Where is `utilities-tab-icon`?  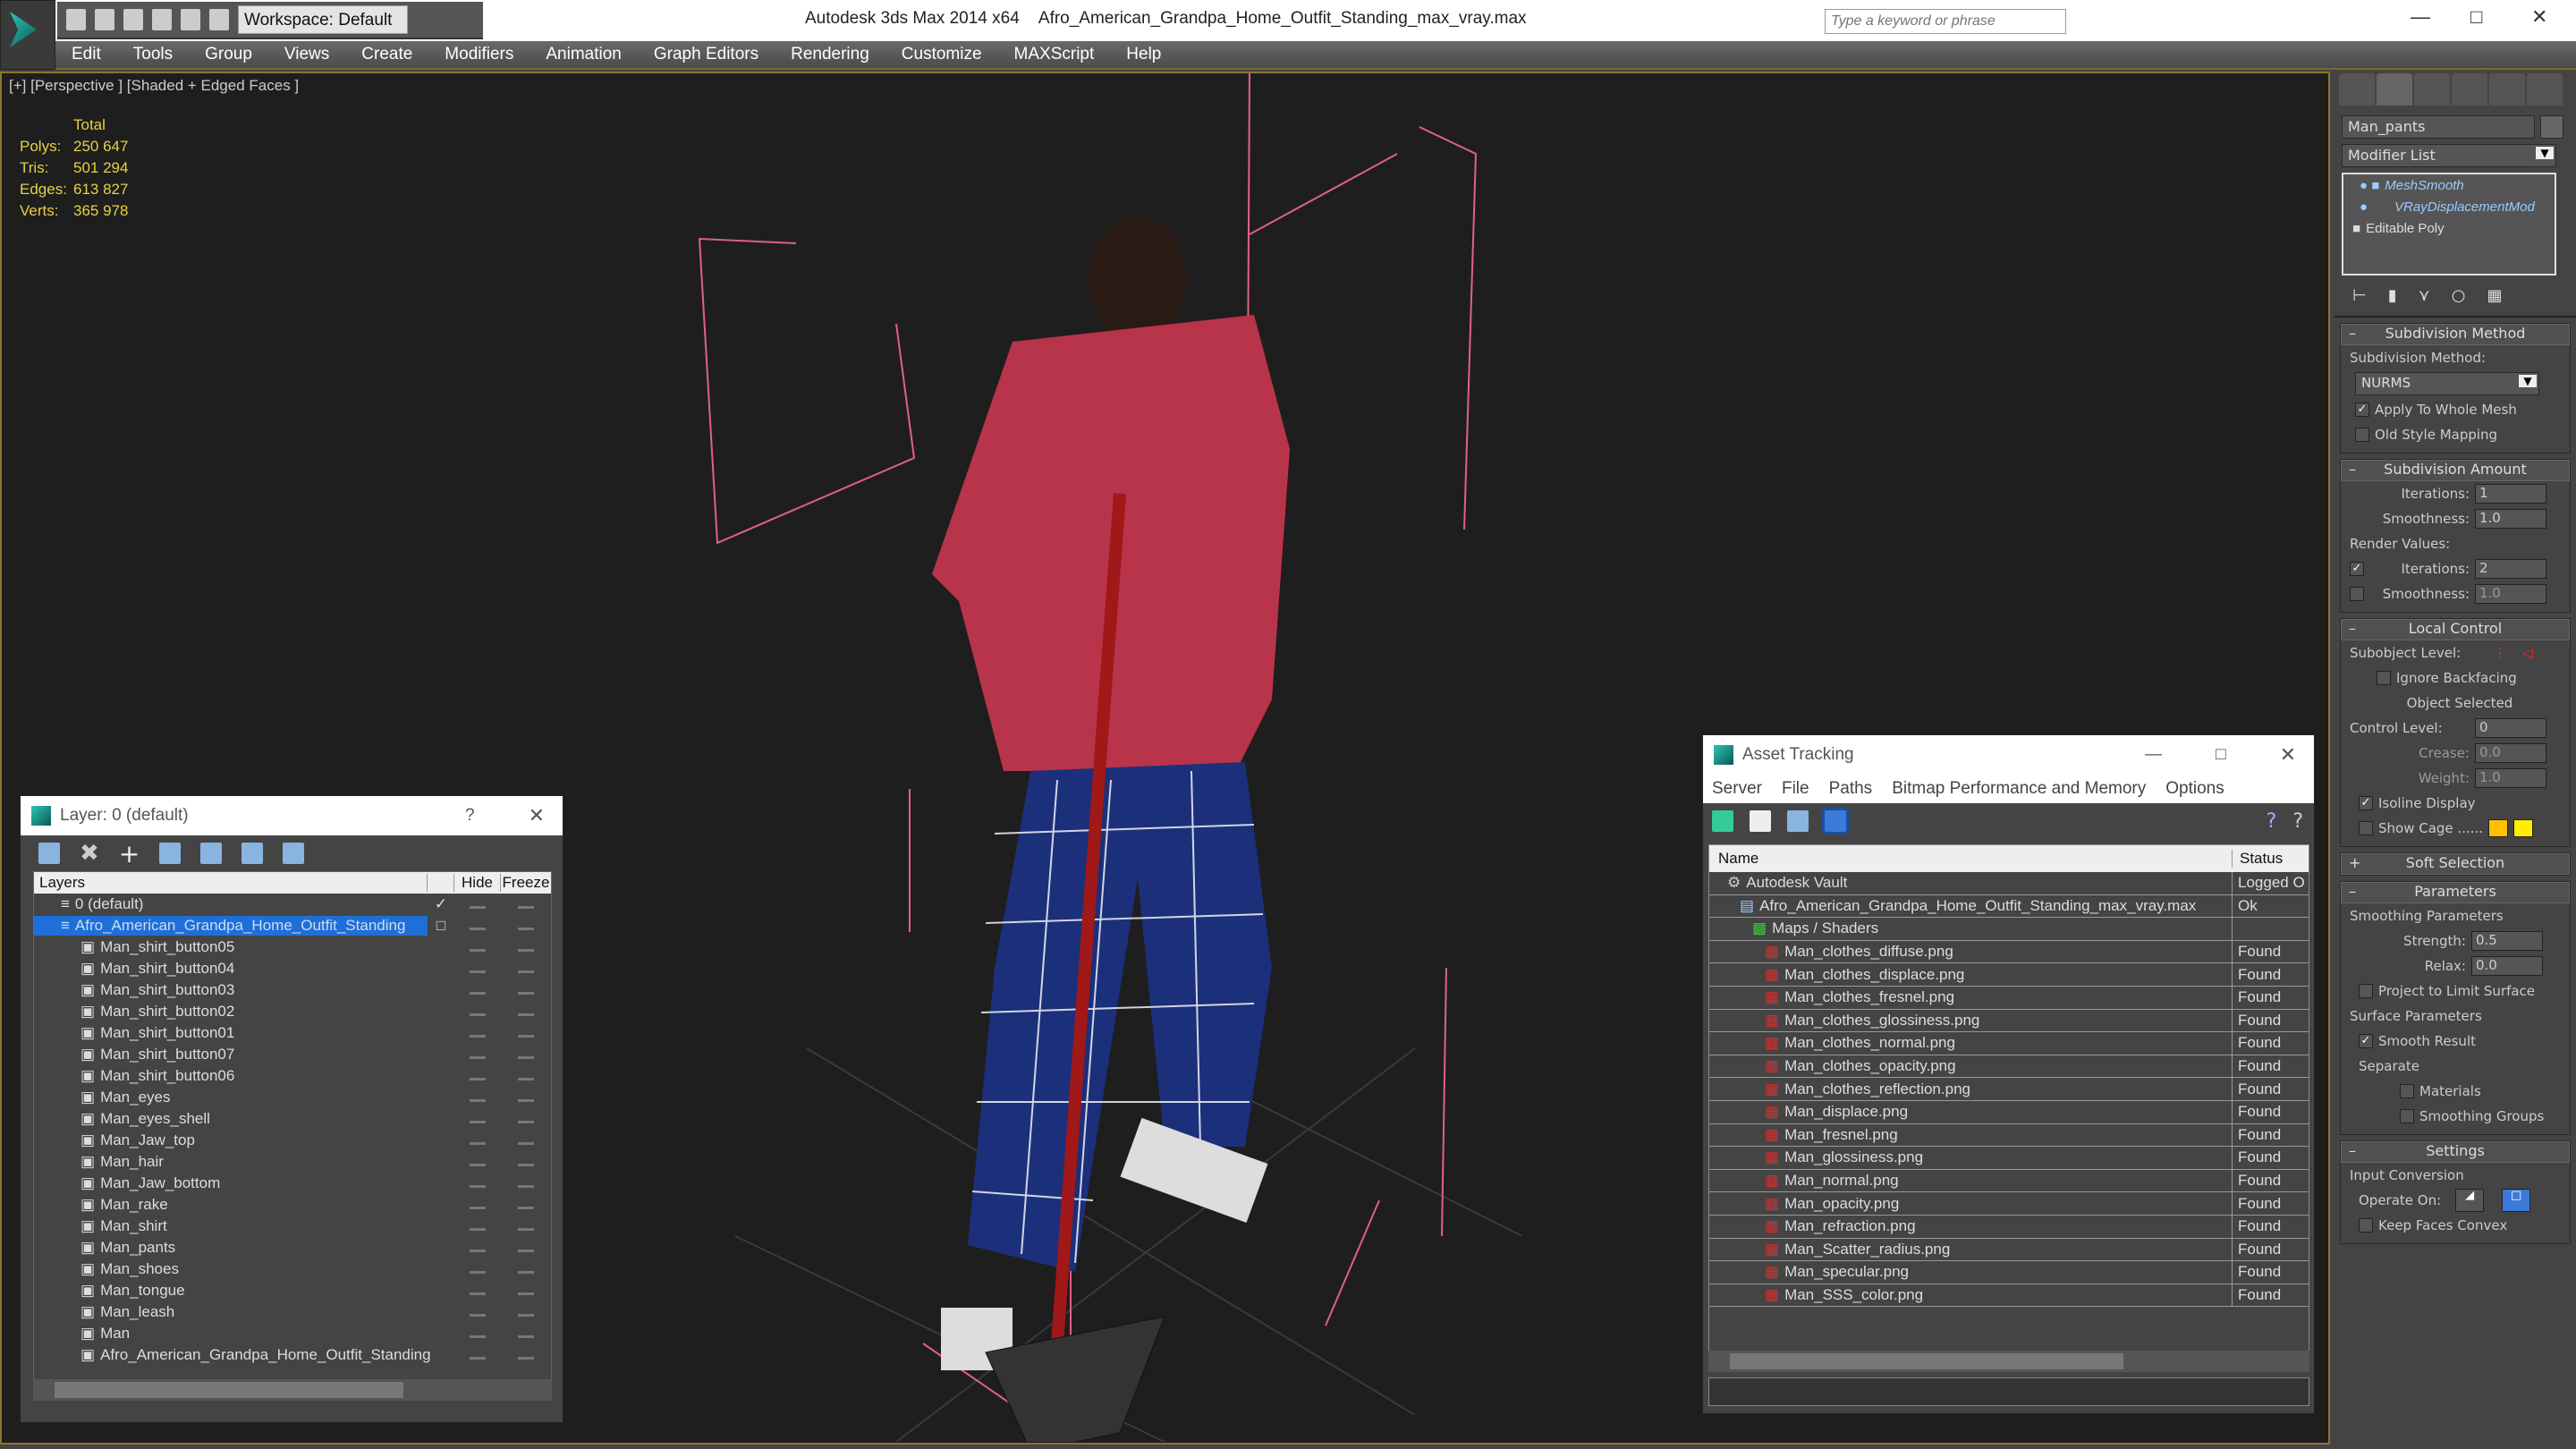
utilities-tab-icon is located at coordinates (2545, 89).